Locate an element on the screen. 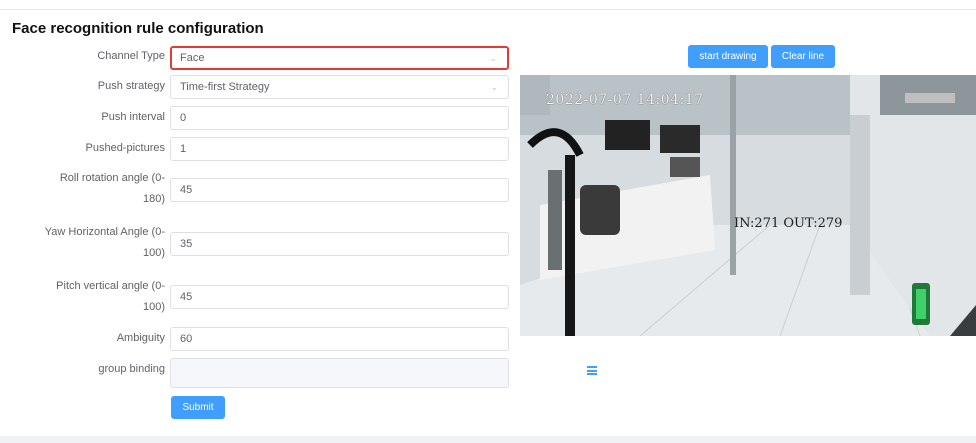 Image resolution: width=976 pixels, height=443 pixels. pitch-angle-label-line1: Pitch vertical angle (0- is located at coordinates (110, 286).